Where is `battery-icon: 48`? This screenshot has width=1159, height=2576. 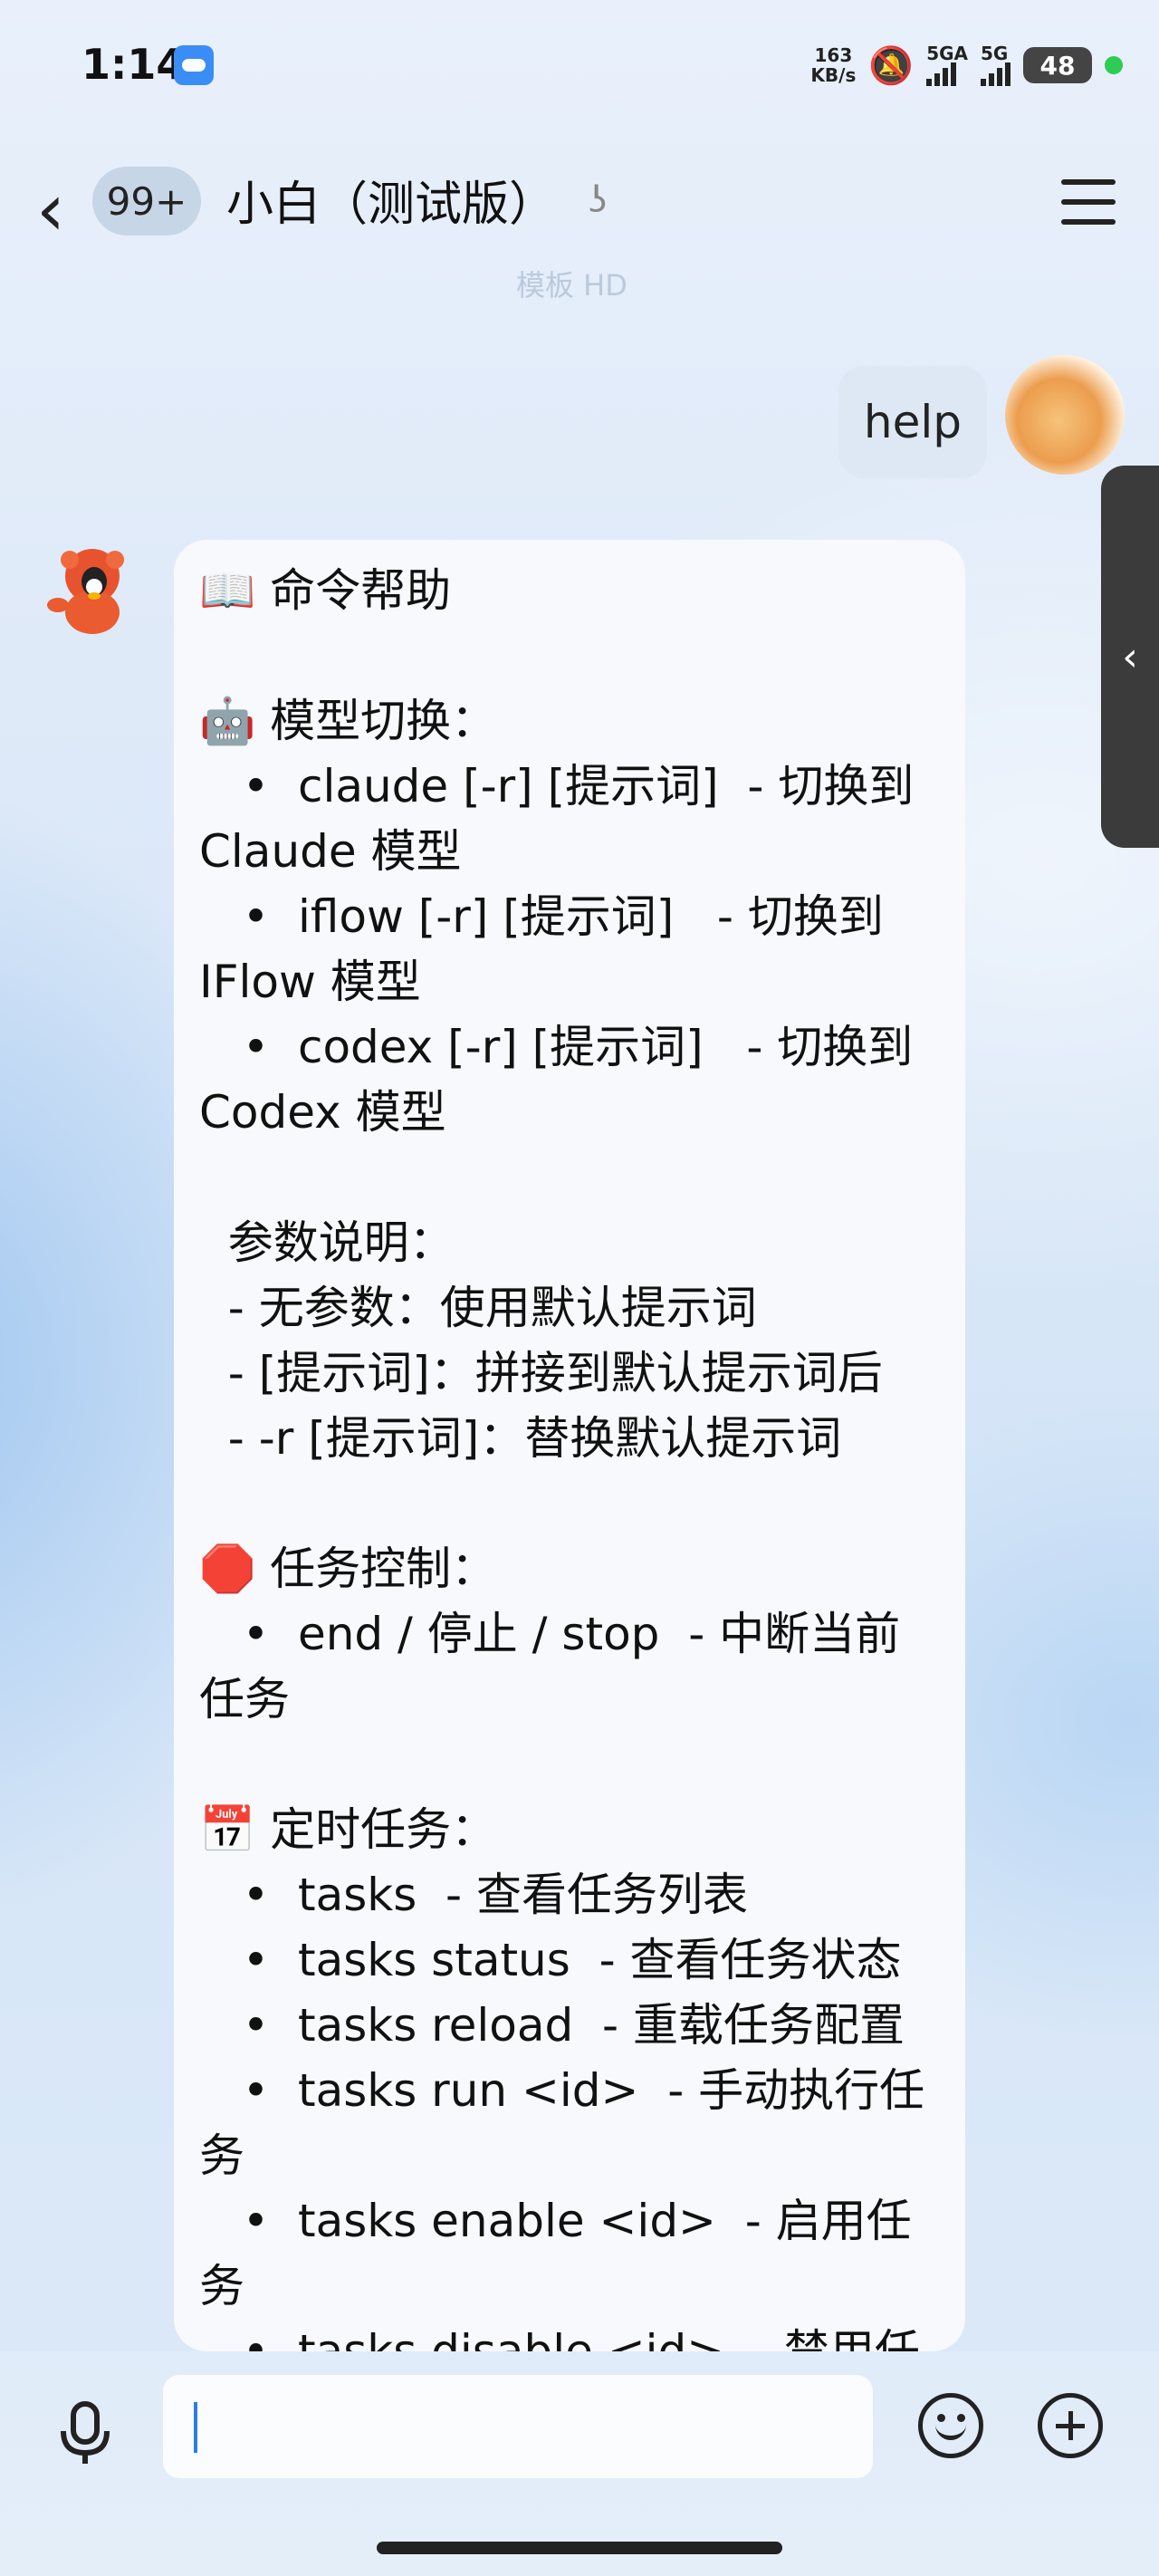 battery-icon: 48 is located at coordinates (1057, 65).